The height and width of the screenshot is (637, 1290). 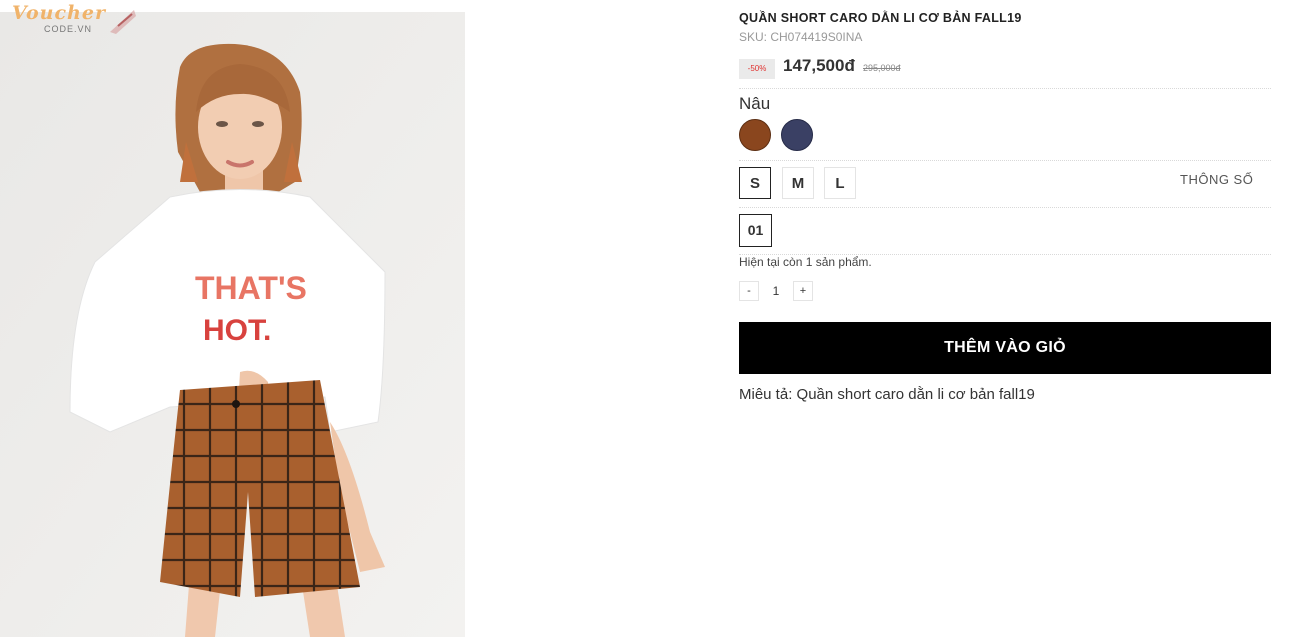 What do you see at coordinates (749, 291) in the screenshot?
I see `quantity-decrease-button: -` at bounding box center [749, 291].